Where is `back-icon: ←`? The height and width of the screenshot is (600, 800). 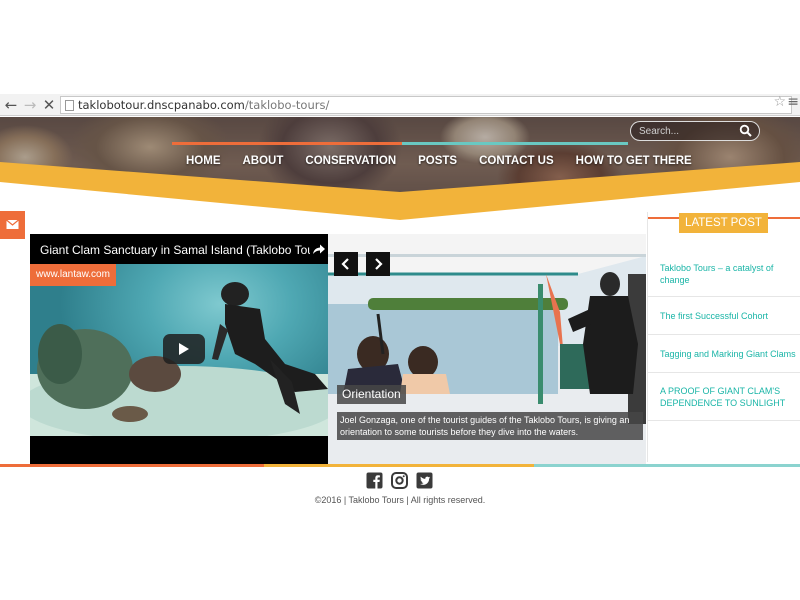 back-icon: ← is located at coordinates (11, 105).